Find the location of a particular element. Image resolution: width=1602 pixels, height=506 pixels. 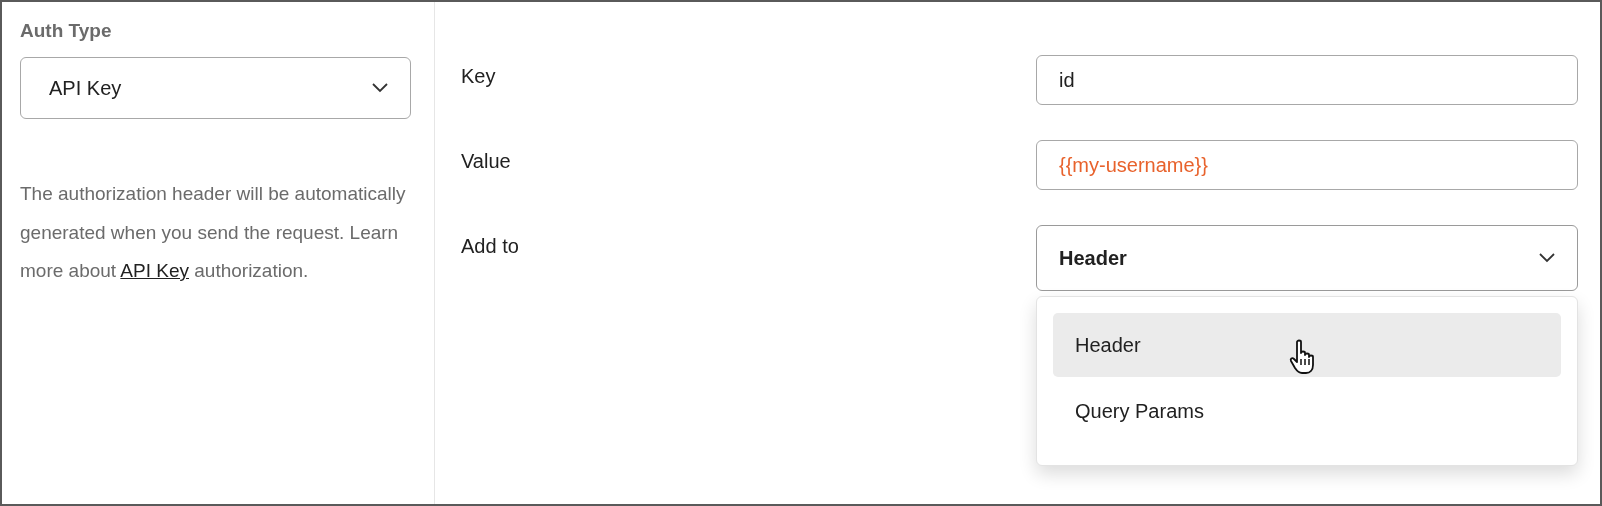

add-to-select: Header is located at coordinates (1307, 258).